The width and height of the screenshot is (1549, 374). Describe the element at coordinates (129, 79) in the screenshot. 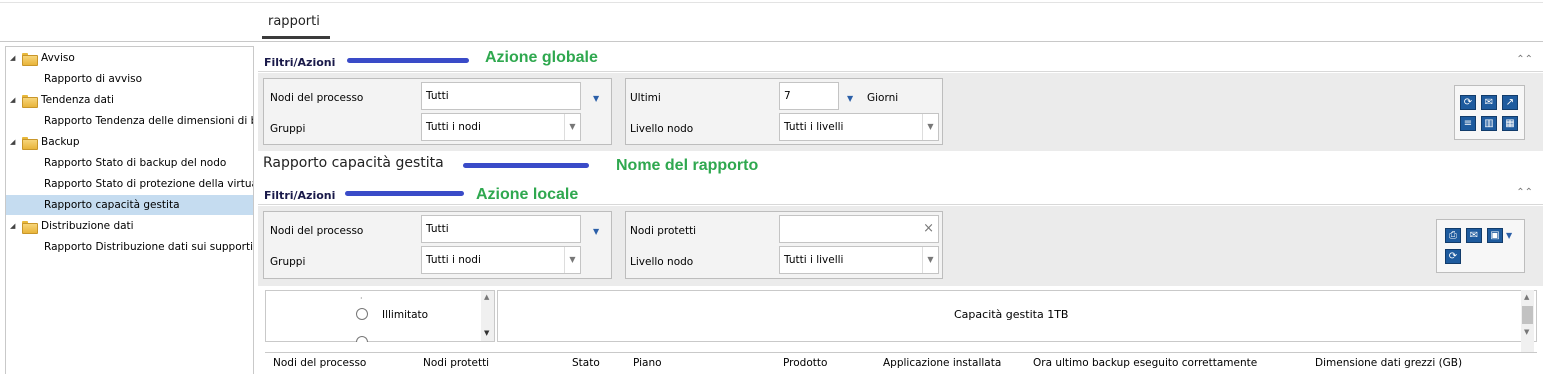

I see `tree-item-rapporto-avviso: Rapporto di avviso` at that location.